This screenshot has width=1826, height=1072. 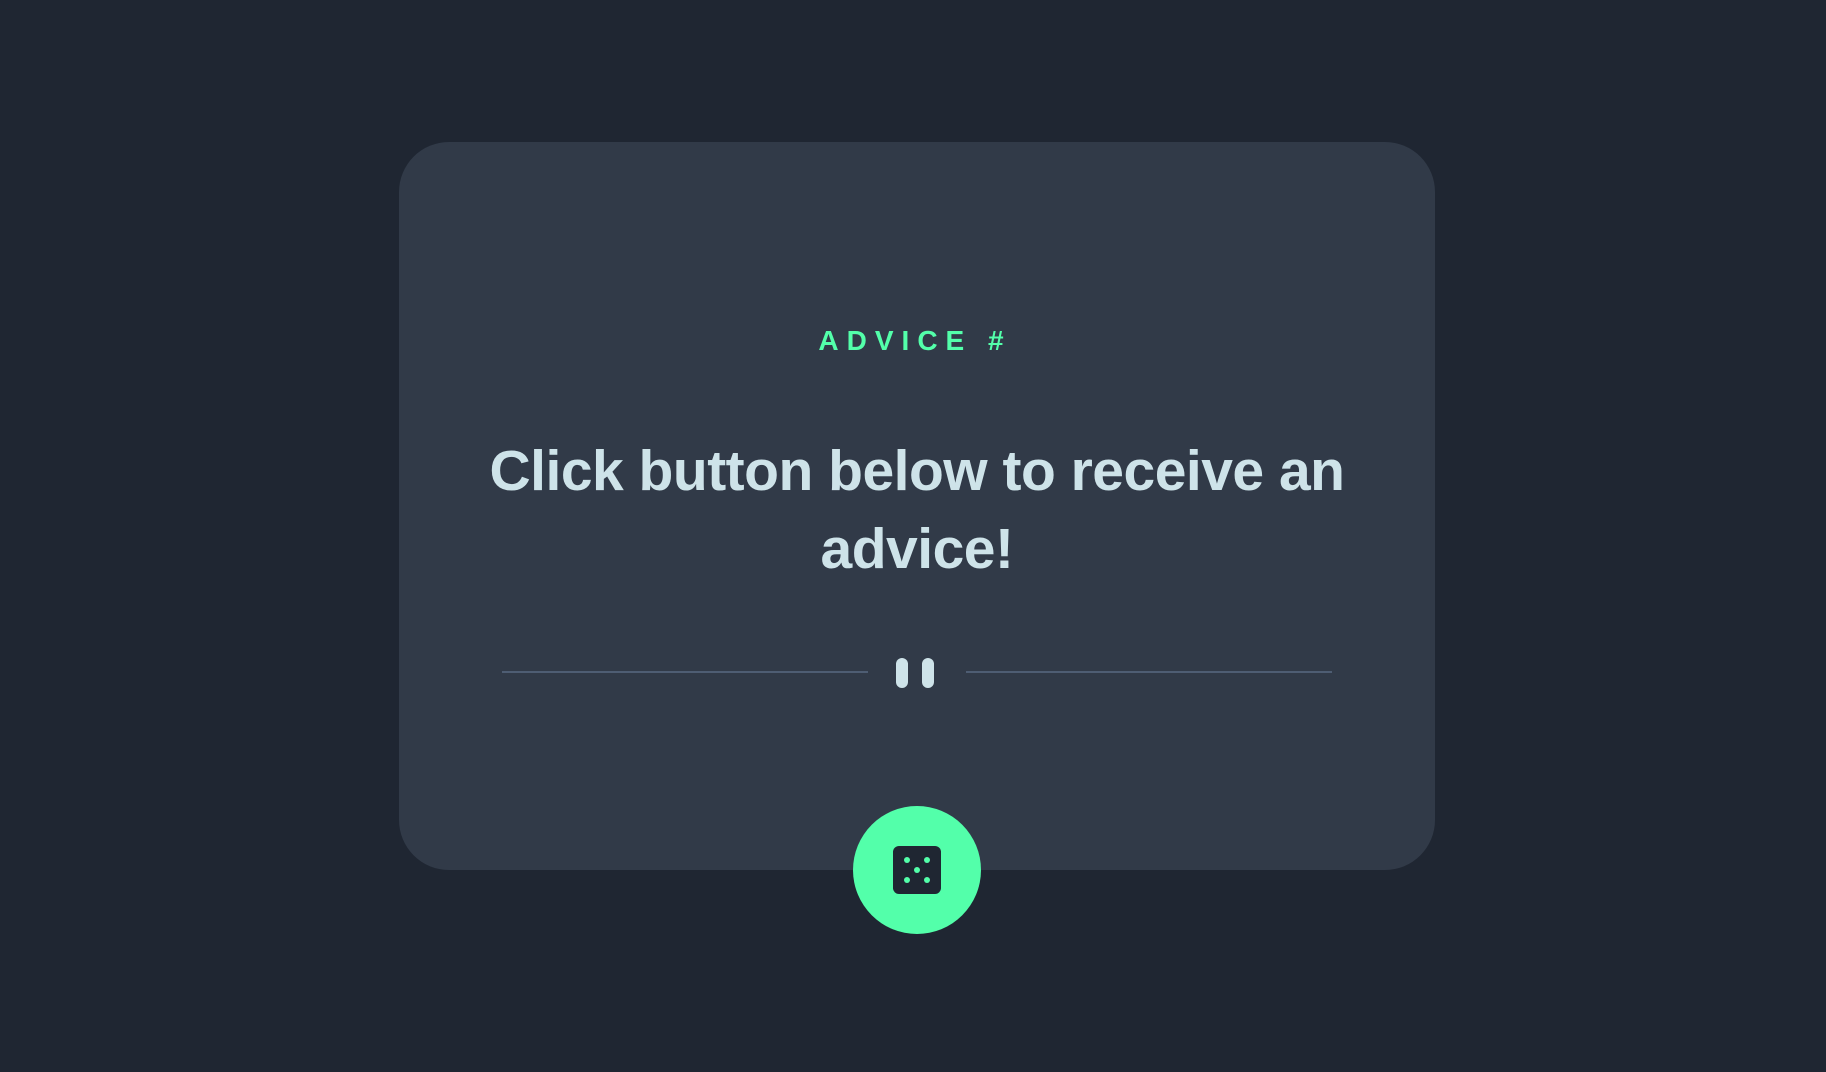 I want to click on pause-bar-right, so click(x=928, y=673).